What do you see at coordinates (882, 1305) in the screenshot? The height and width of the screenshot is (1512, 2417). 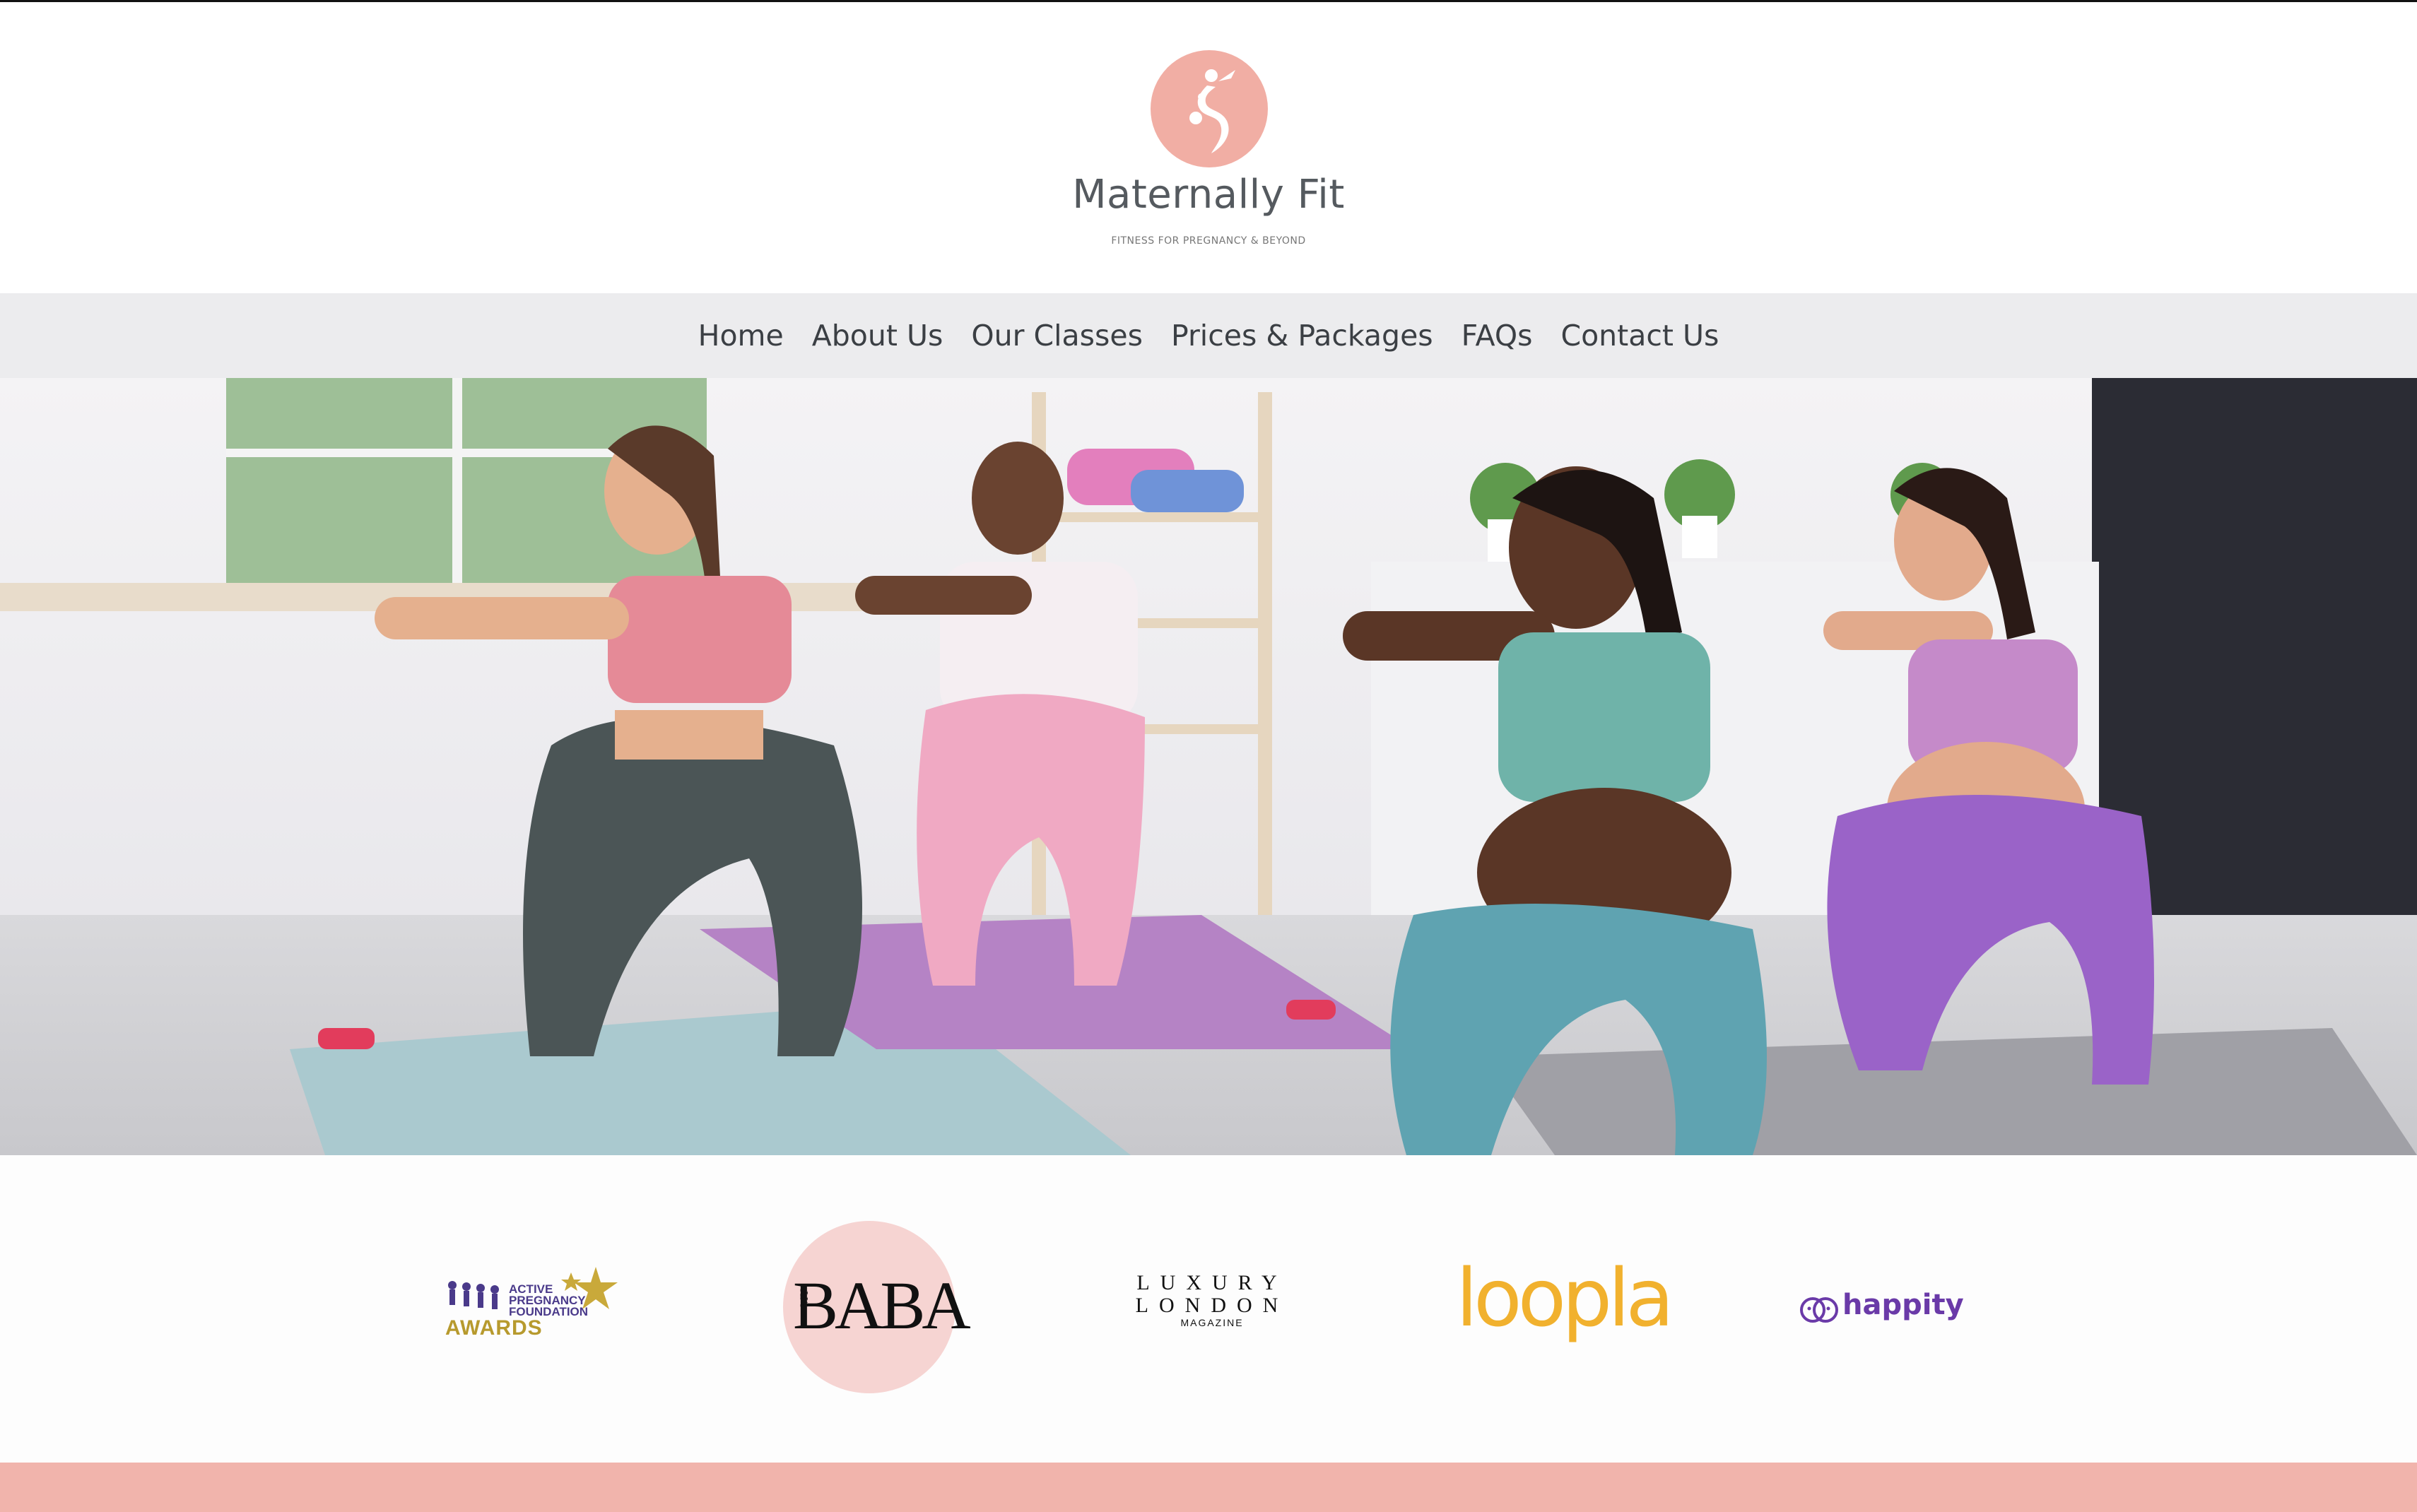 I see `baba-word: BABA` at bounding box center [882, 1305].